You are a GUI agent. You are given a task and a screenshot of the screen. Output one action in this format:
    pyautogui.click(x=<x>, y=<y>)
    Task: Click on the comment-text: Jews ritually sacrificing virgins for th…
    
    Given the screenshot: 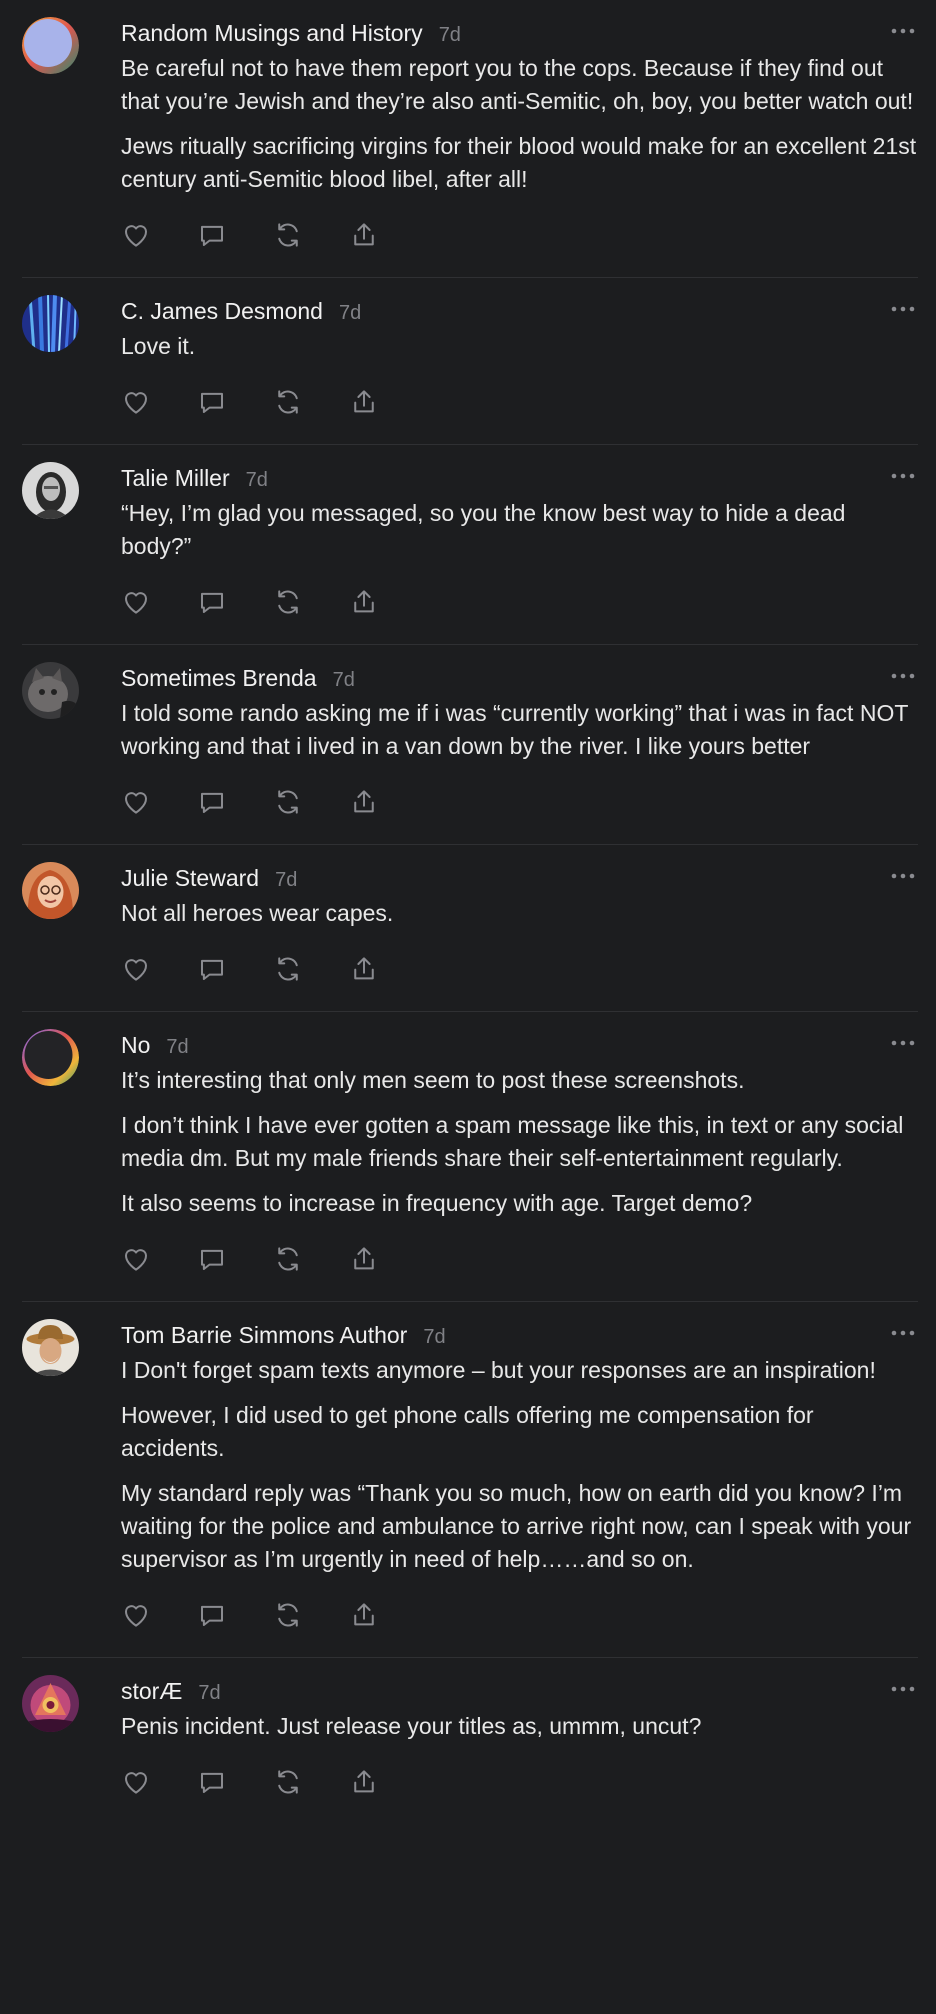 What is the action you would take?
    pyautogui.click(x=519, y=162)
    